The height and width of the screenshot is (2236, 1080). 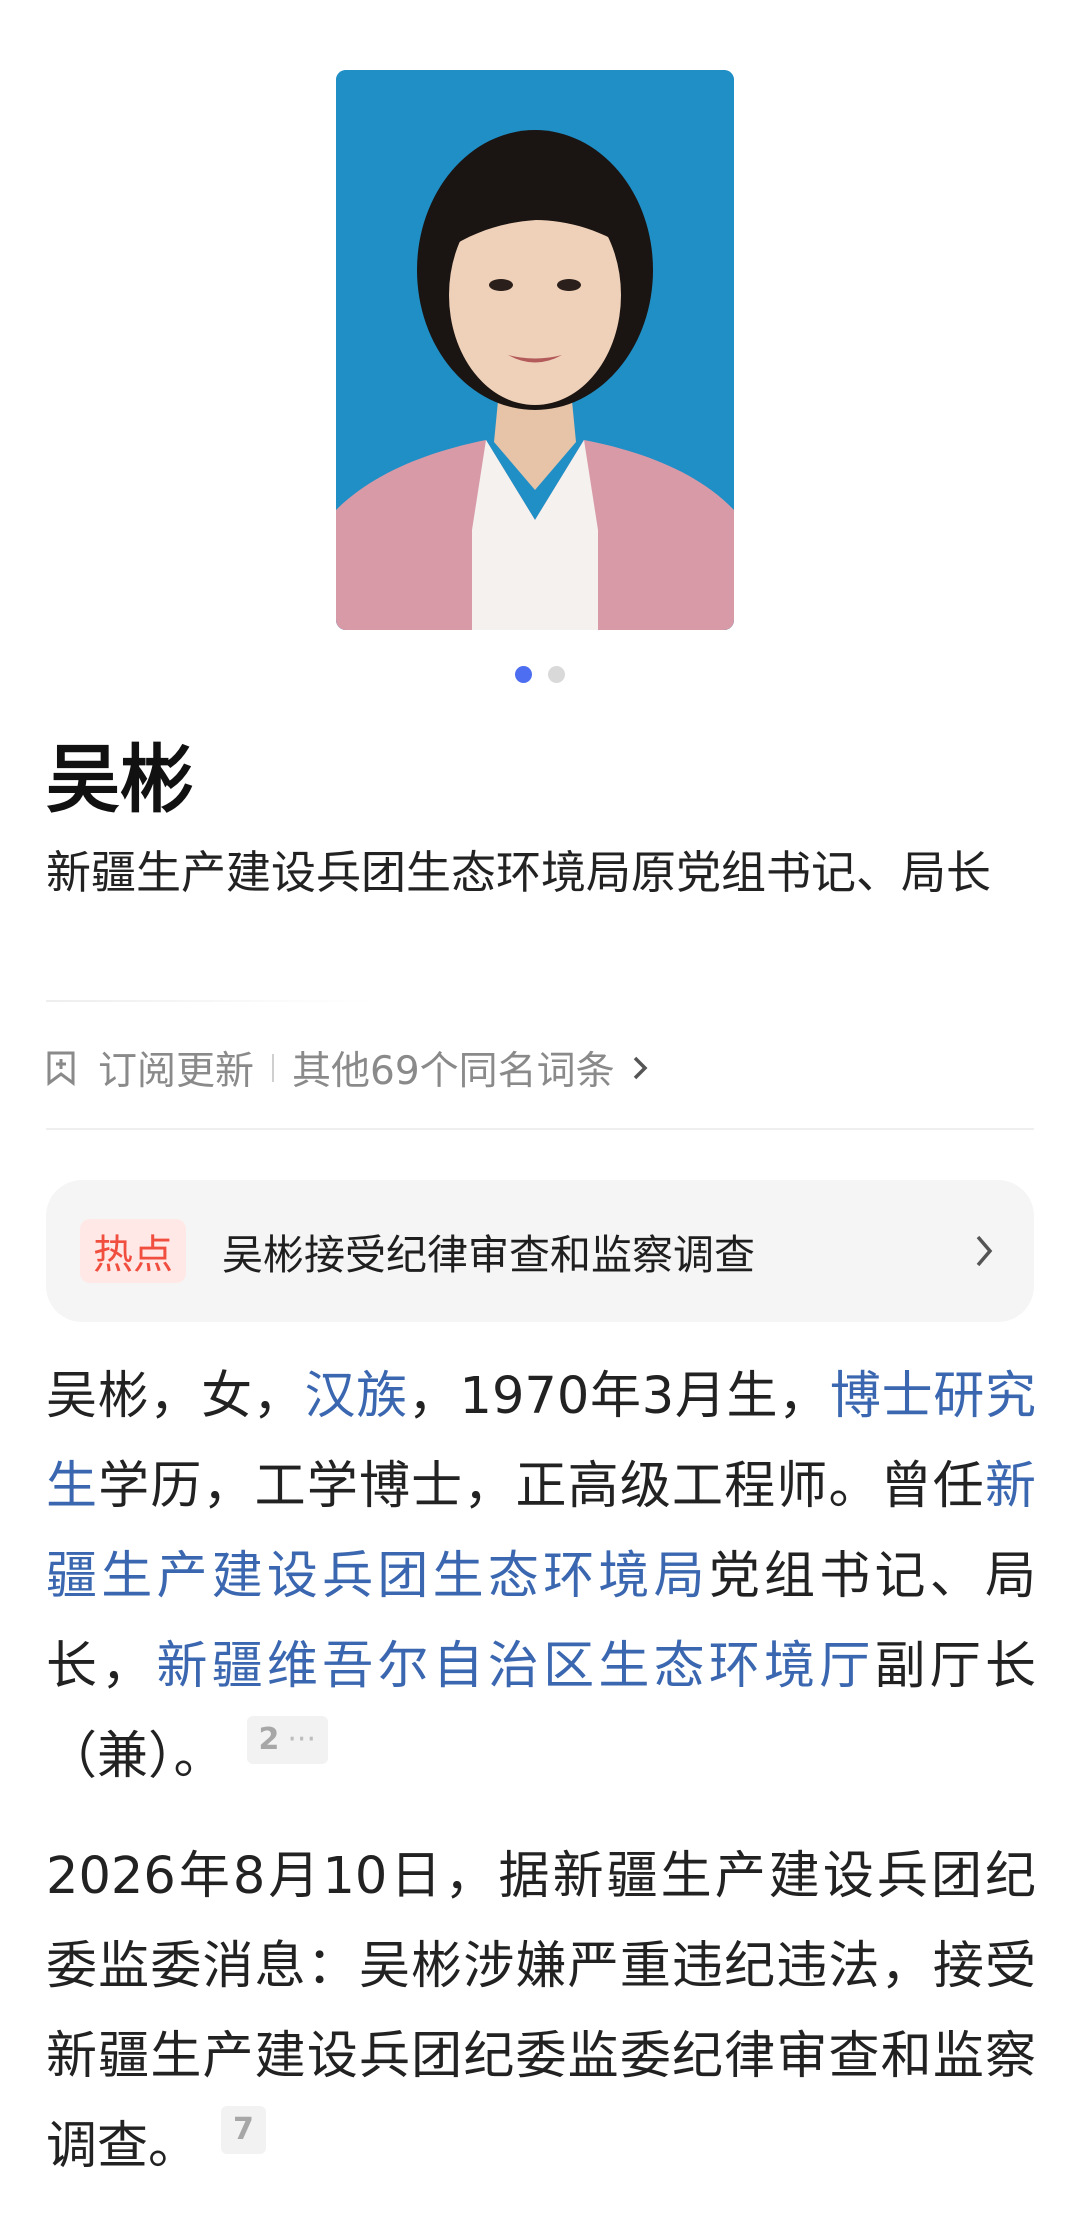 I want to click on hot-badge: 热点, so click(x=133, y=1251).